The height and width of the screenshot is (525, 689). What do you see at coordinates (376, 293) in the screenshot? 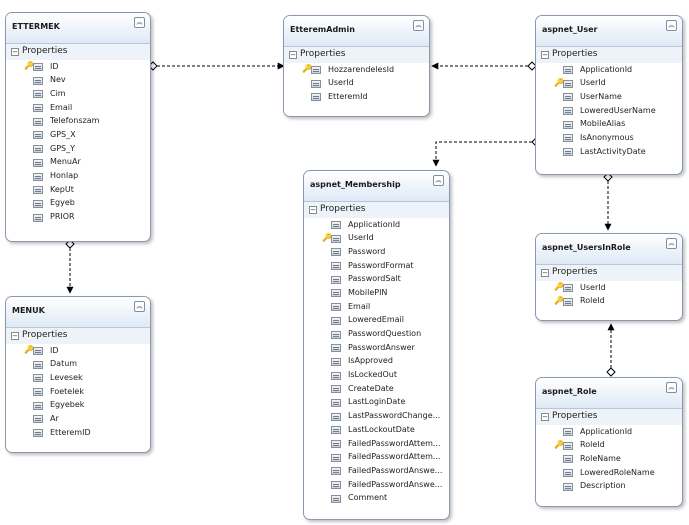
I see `property-row: MobilePIN` at bounding box center [376, 293].